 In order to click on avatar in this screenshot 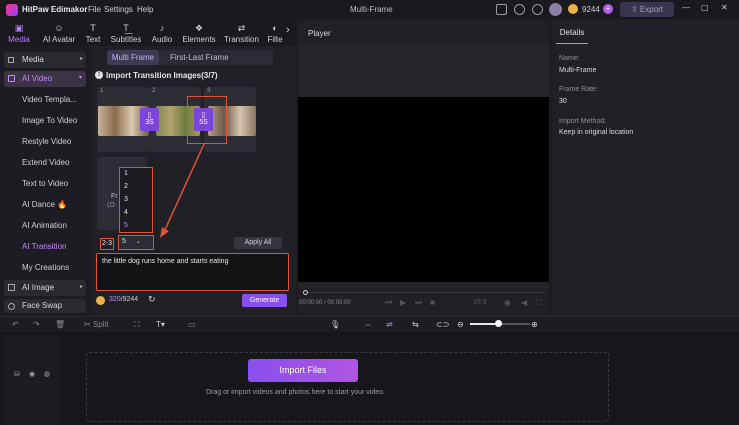, I will do `click(555, 9)`.